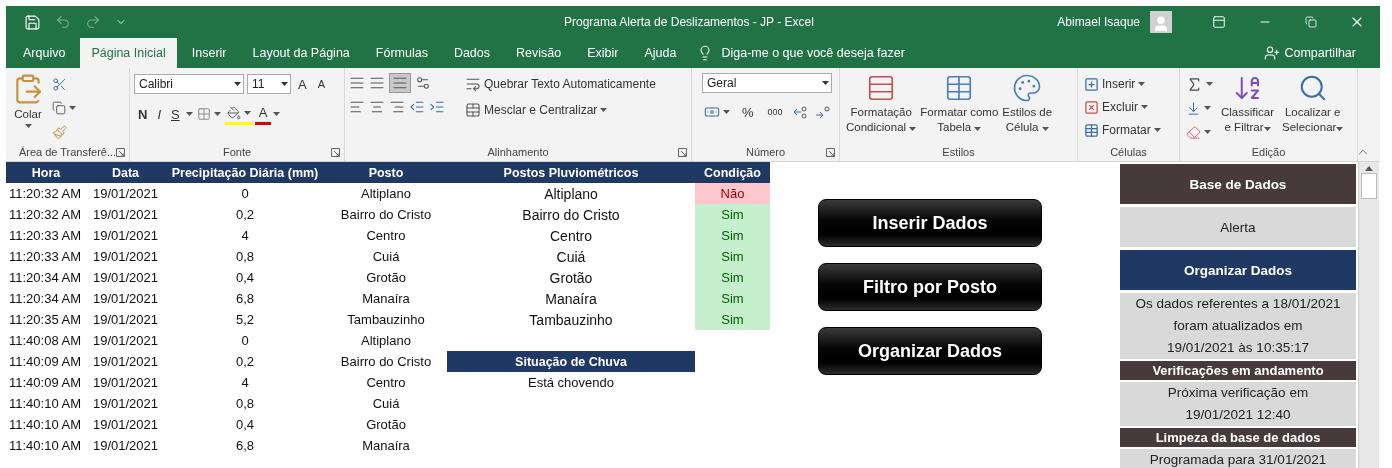 The image size is (1392, 468). What do you see at coordinates (45, 215) in the screenshot?
I see `table-cell-text: 11:20:32 AM` at bounding box center [45, 215].